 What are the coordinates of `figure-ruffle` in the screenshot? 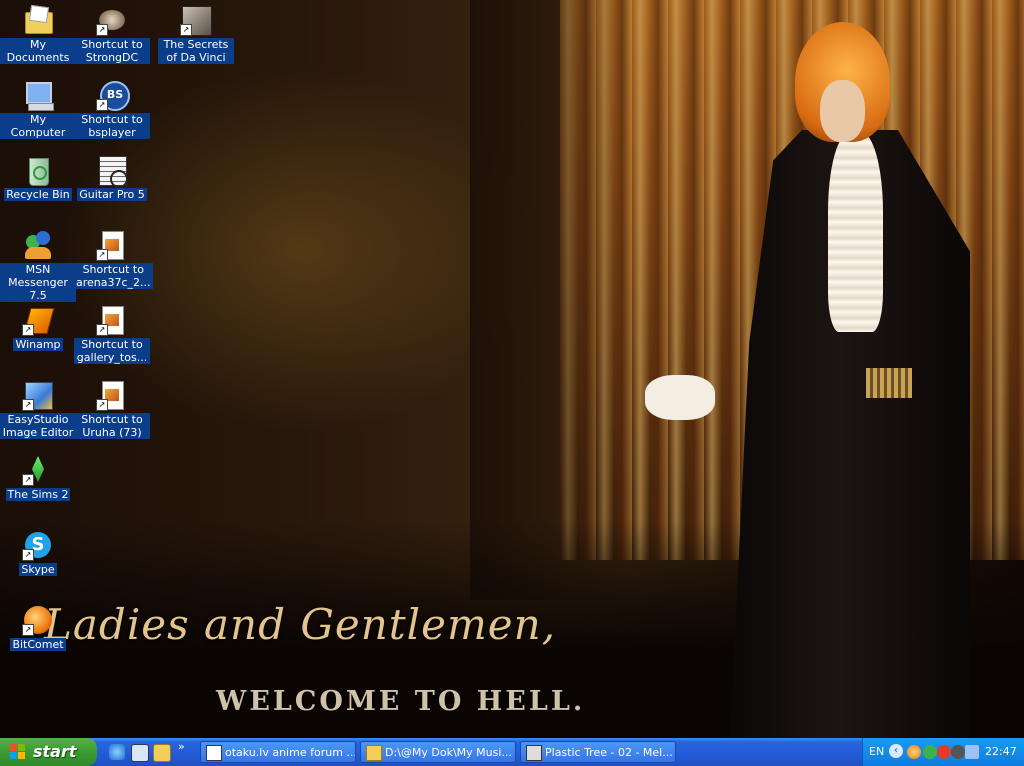 It's located at (855, 232).